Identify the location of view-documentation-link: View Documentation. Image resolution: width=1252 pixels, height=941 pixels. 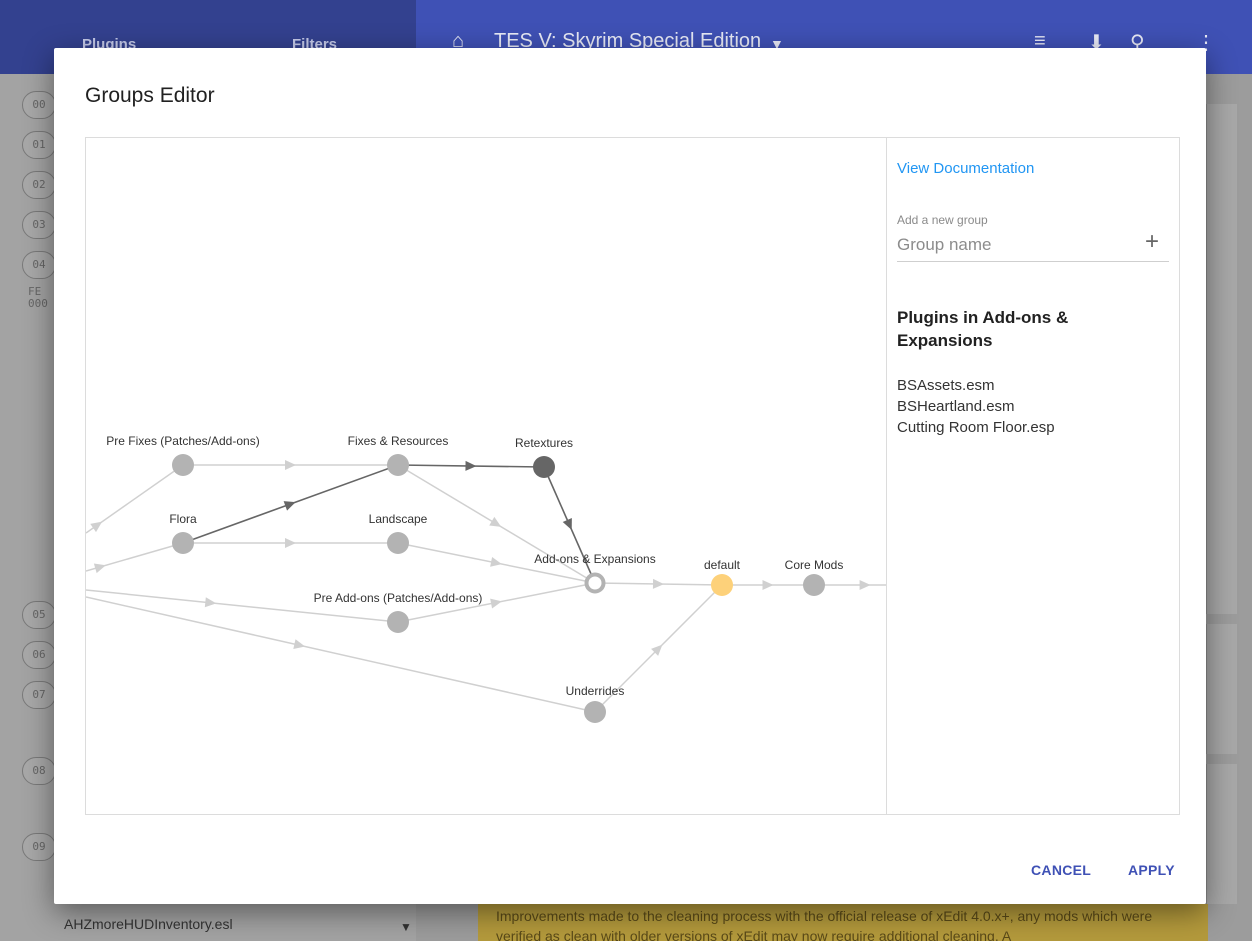
(965, 168).